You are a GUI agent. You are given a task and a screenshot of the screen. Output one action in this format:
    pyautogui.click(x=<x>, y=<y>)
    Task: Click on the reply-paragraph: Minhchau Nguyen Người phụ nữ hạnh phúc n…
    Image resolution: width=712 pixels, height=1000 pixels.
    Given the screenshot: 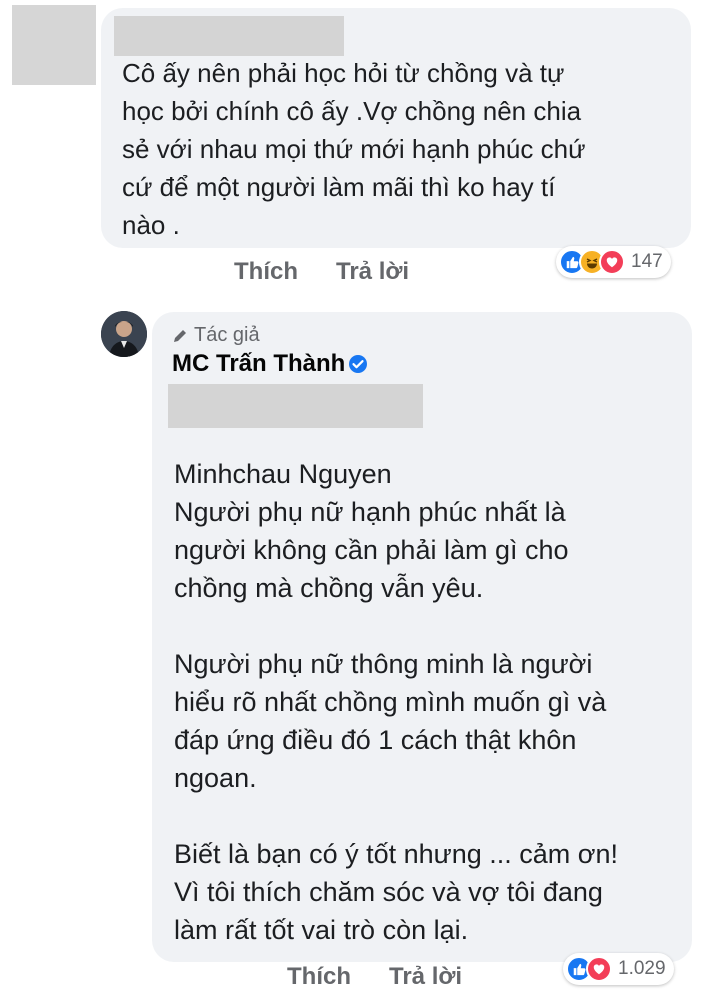 What is the action you would take?
    pyautogui.click(x=424, y=531)
    